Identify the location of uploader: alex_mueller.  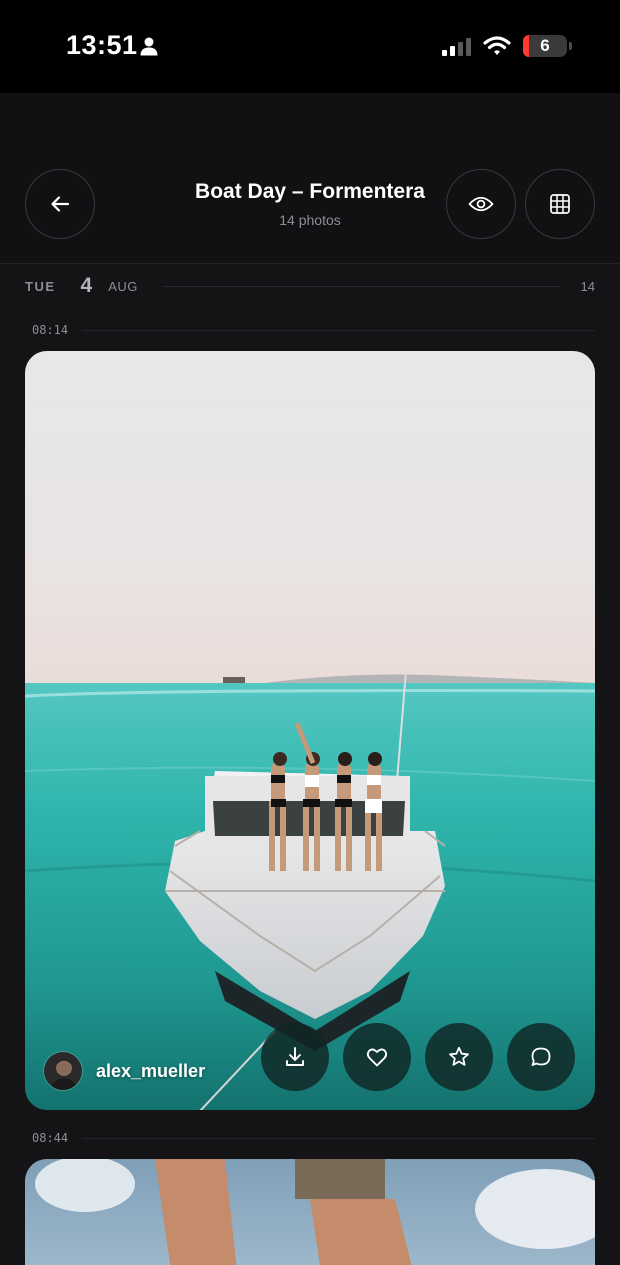
(124, 1071).